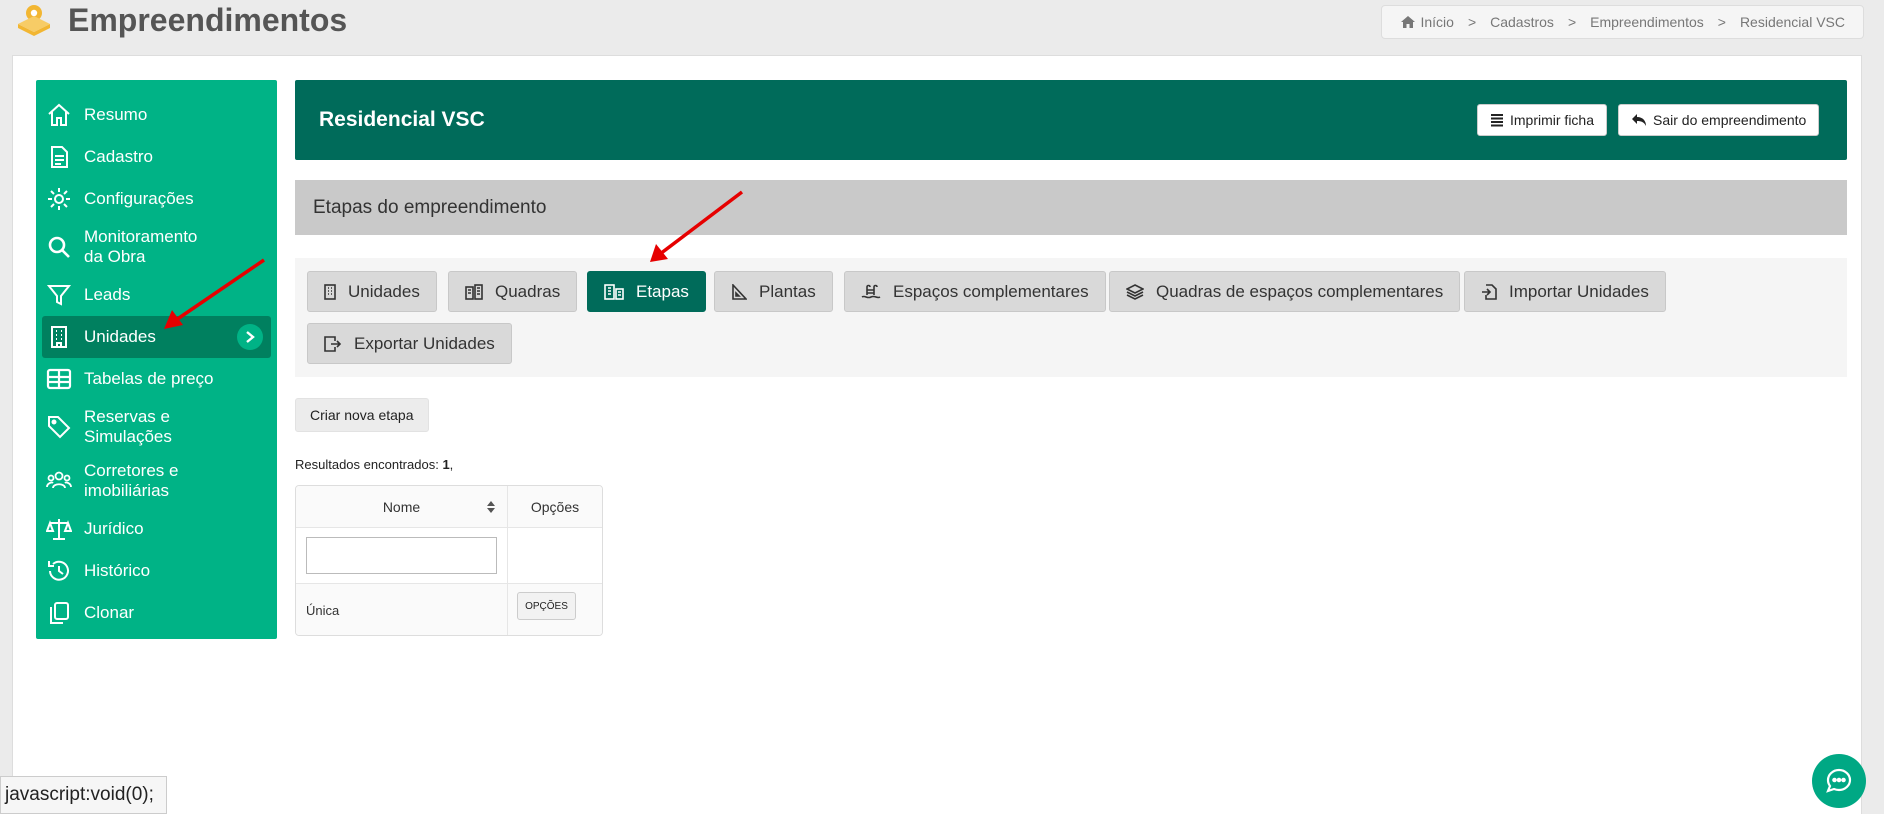  What do you see at coordinates (116, 114) in the screenshot?
I see `sidebar-item-label: Resumo` at bounding box center [116, 114].